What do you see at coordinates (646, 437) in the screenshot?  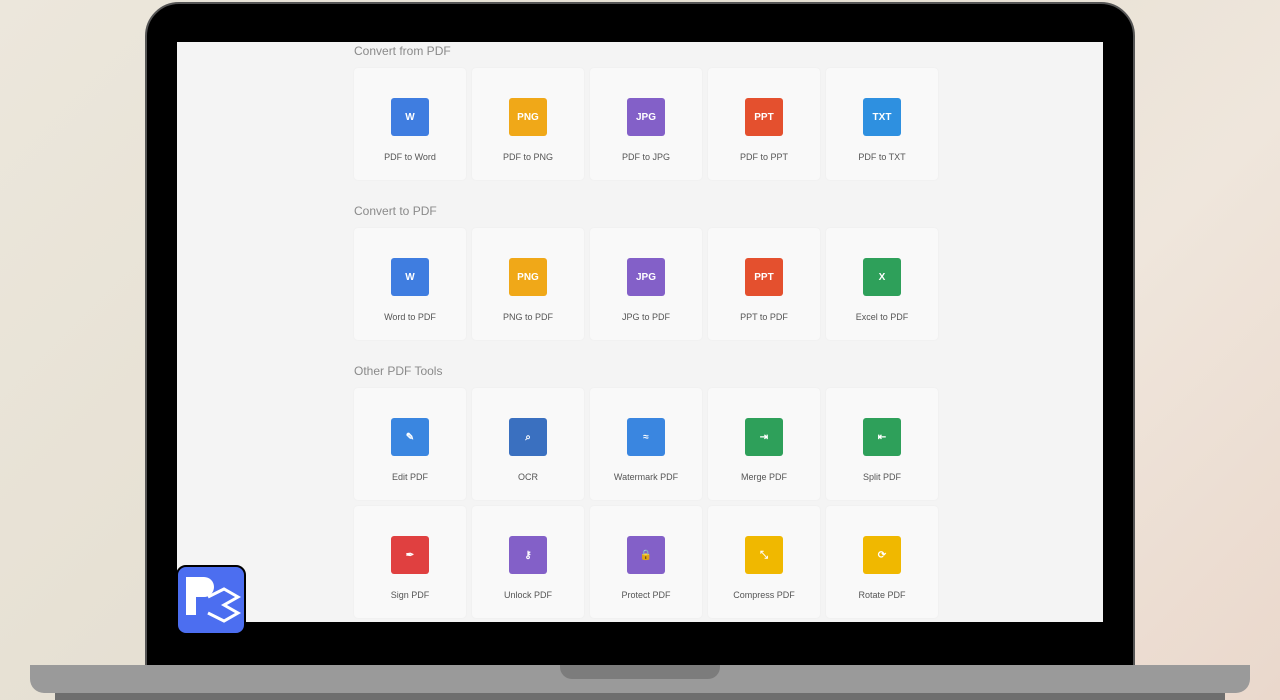 I see `watermark-icon: ≈` at bounding box center [646, 437].